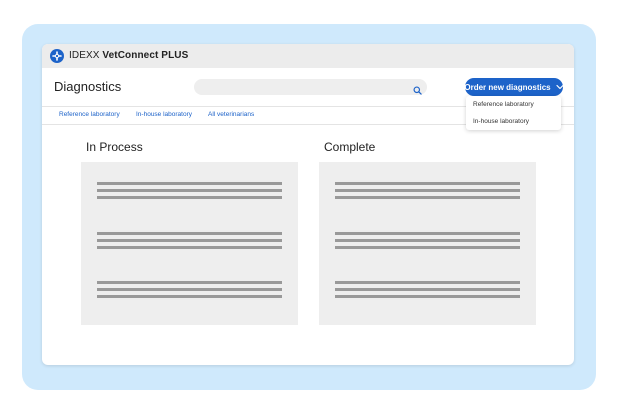 The width and height of the screenshot is (621, 414). Describe the element at coordinates (88, 86) in the screenshot. I see `page-title: Diagnostics` at that location.